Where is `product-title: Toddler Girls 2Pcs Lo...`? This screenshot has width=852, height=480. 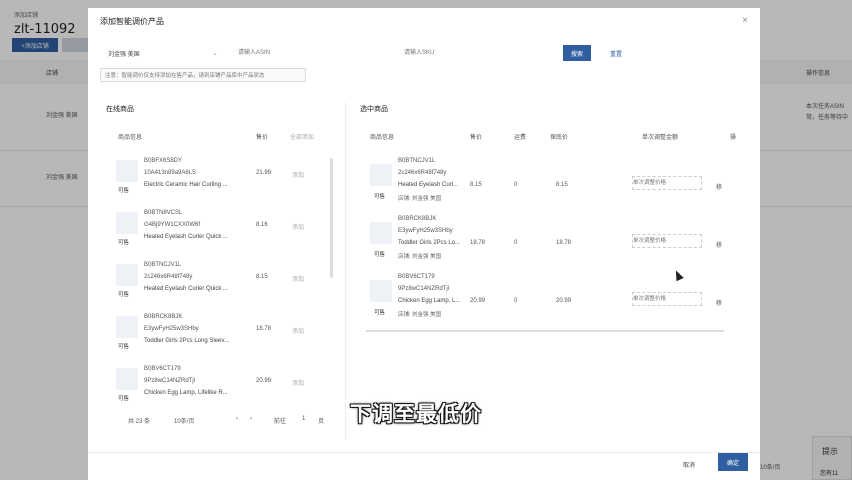
product-title: Toddler Girls 2Pcs Lo... is located at coordinates (429, 243).